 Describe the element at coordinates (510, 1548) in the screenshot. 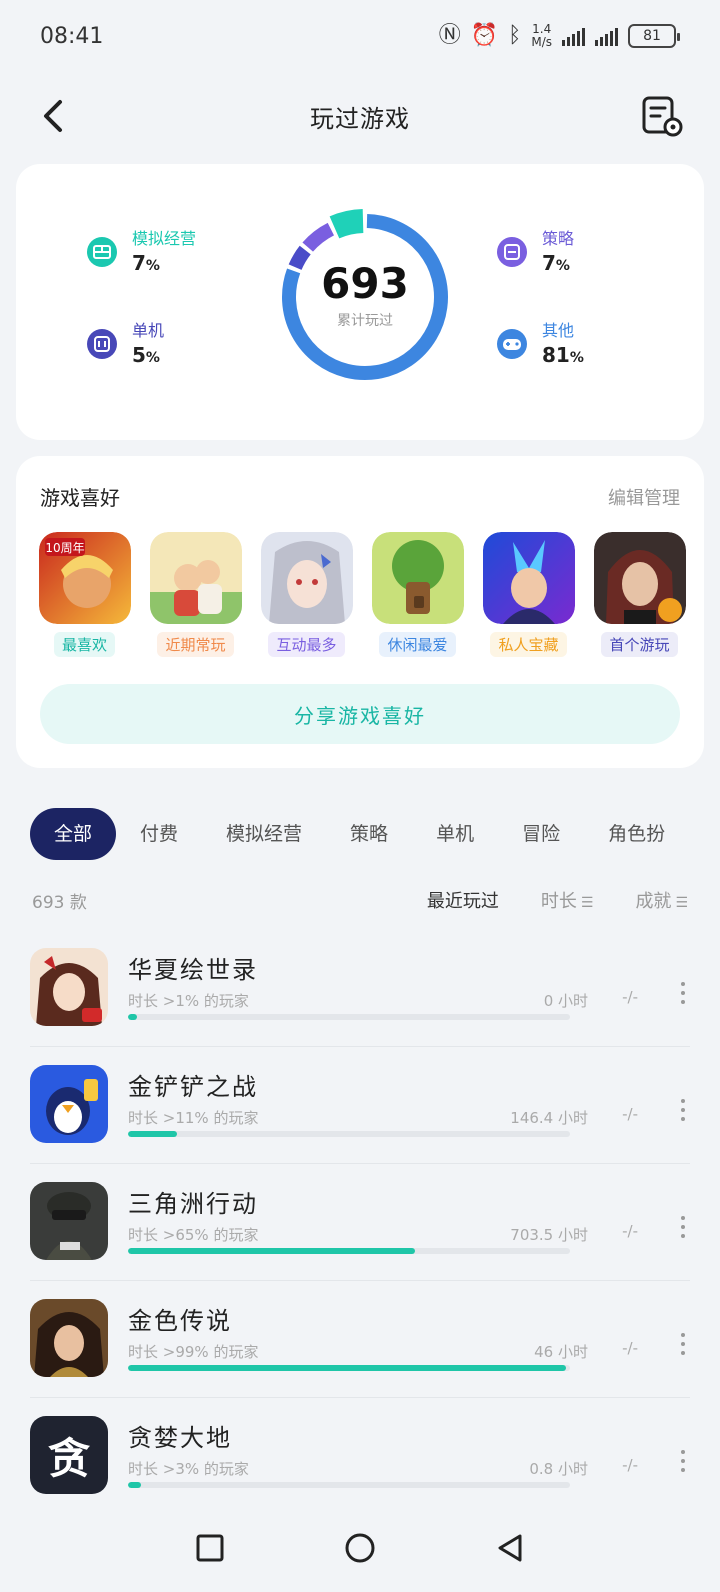

I see `system-back-button` at that location.